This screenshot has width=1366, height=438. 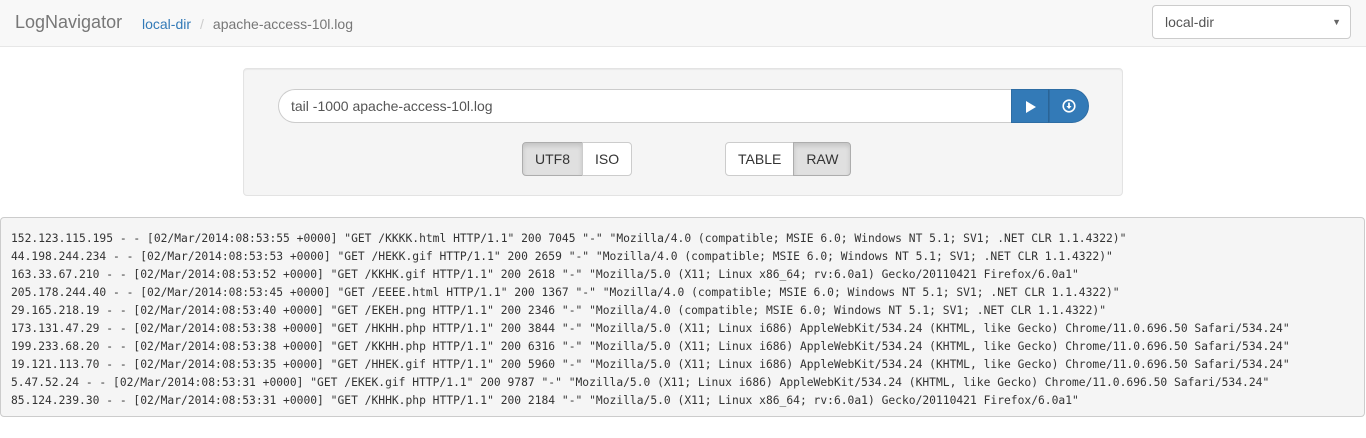 What do you see at coordinates (1251, 22) in the screenshot?
I see `directory-select: local-dir ▼` at bounding box center [1251, 22].